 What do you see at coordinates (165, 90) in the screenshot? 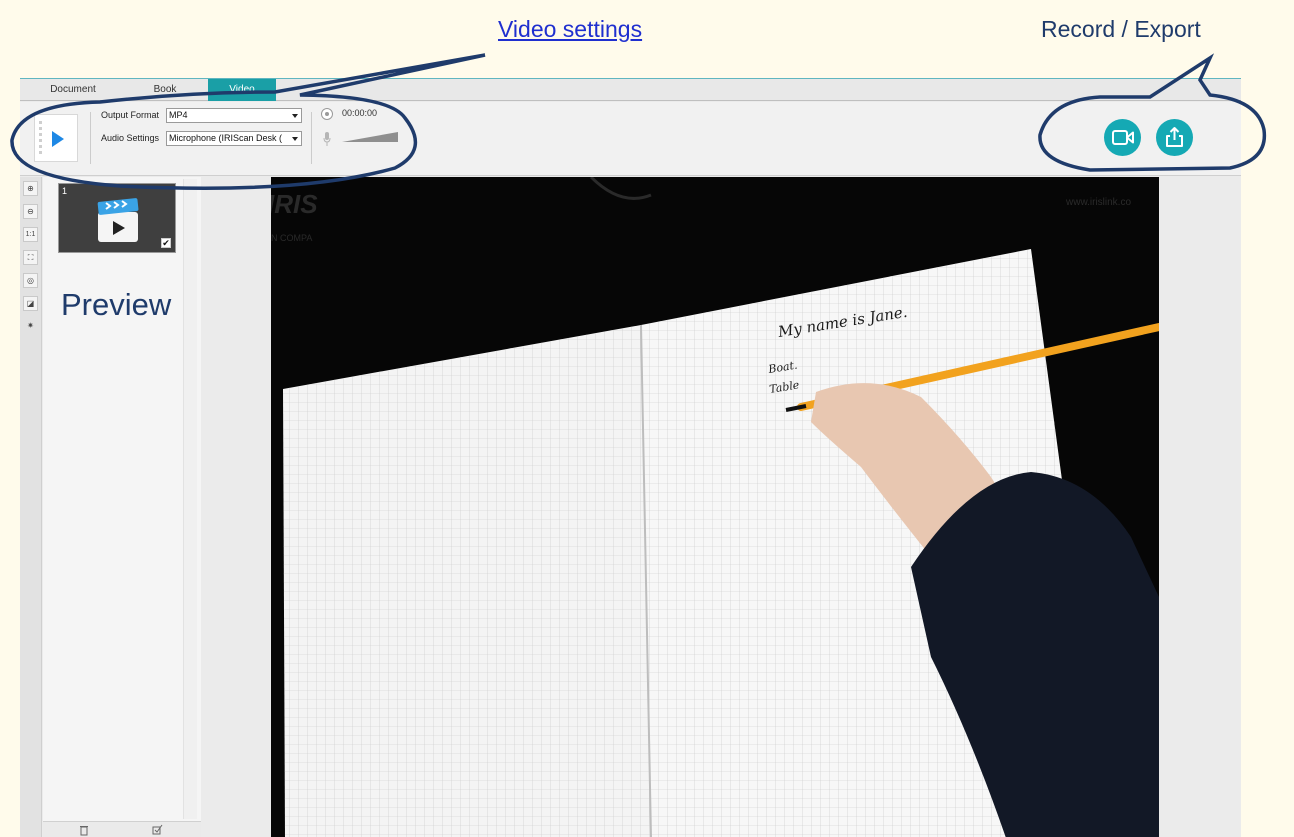
I see `tab-book: Book` at bounding box center [165, 90].